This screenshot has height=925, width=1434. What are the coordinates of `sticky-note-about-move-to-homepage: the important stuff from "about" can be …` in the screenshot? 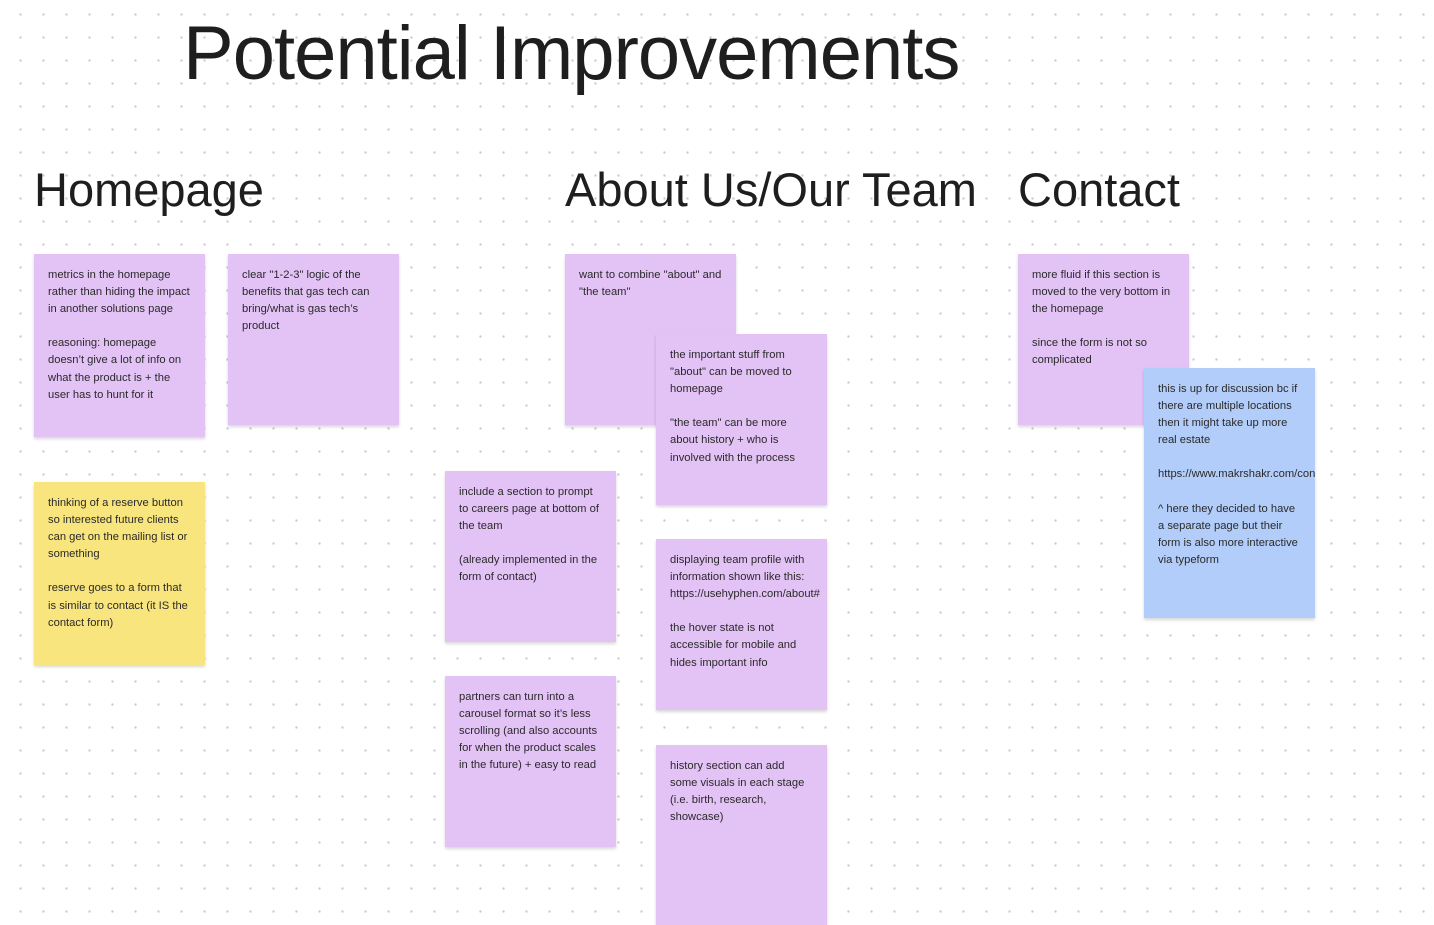 It's located at (741, 419).